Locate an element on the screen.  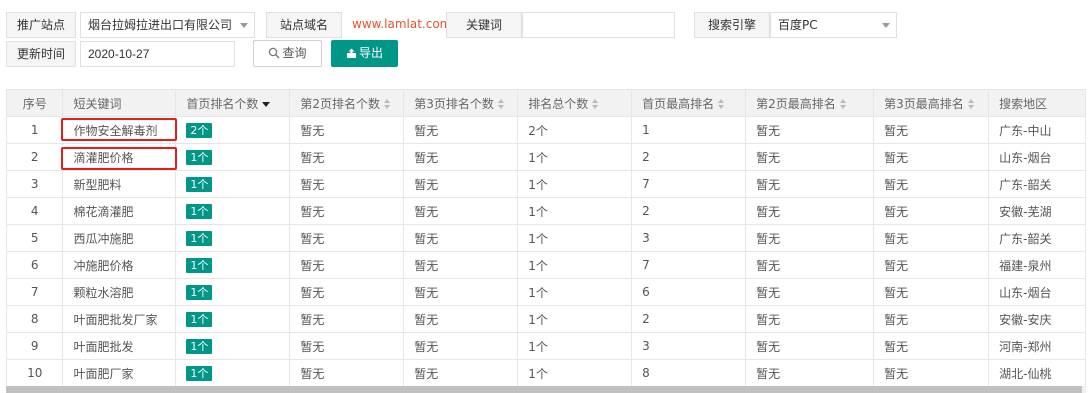
engine-select-value: 百度PC is located at coordinates (798, 25).